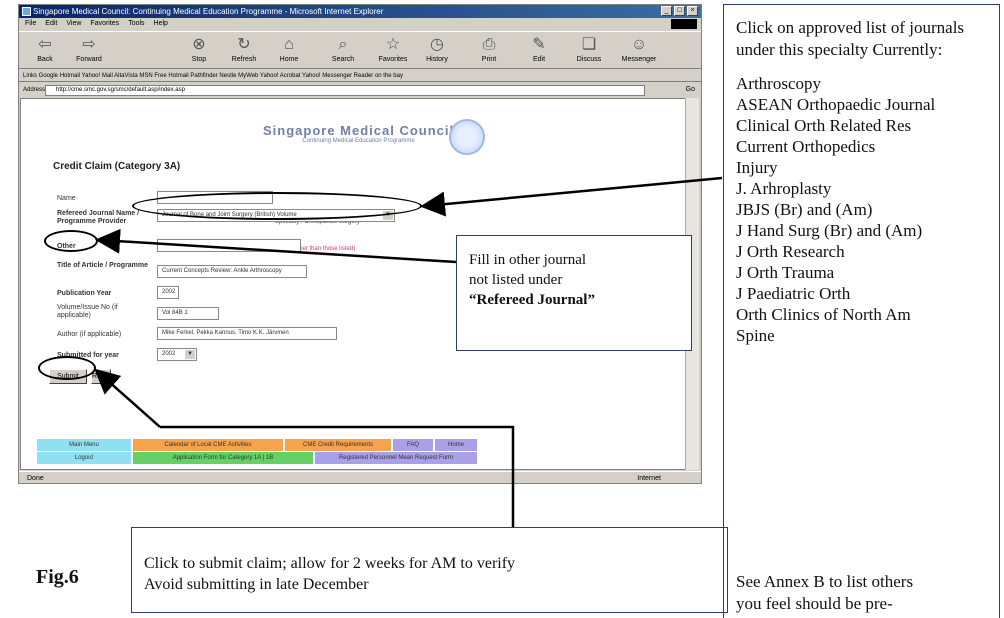  Describe the element at coordinates (528, 260) in the screenshot. I see `fill-callout-line-1: Fill in other journal` at that location.